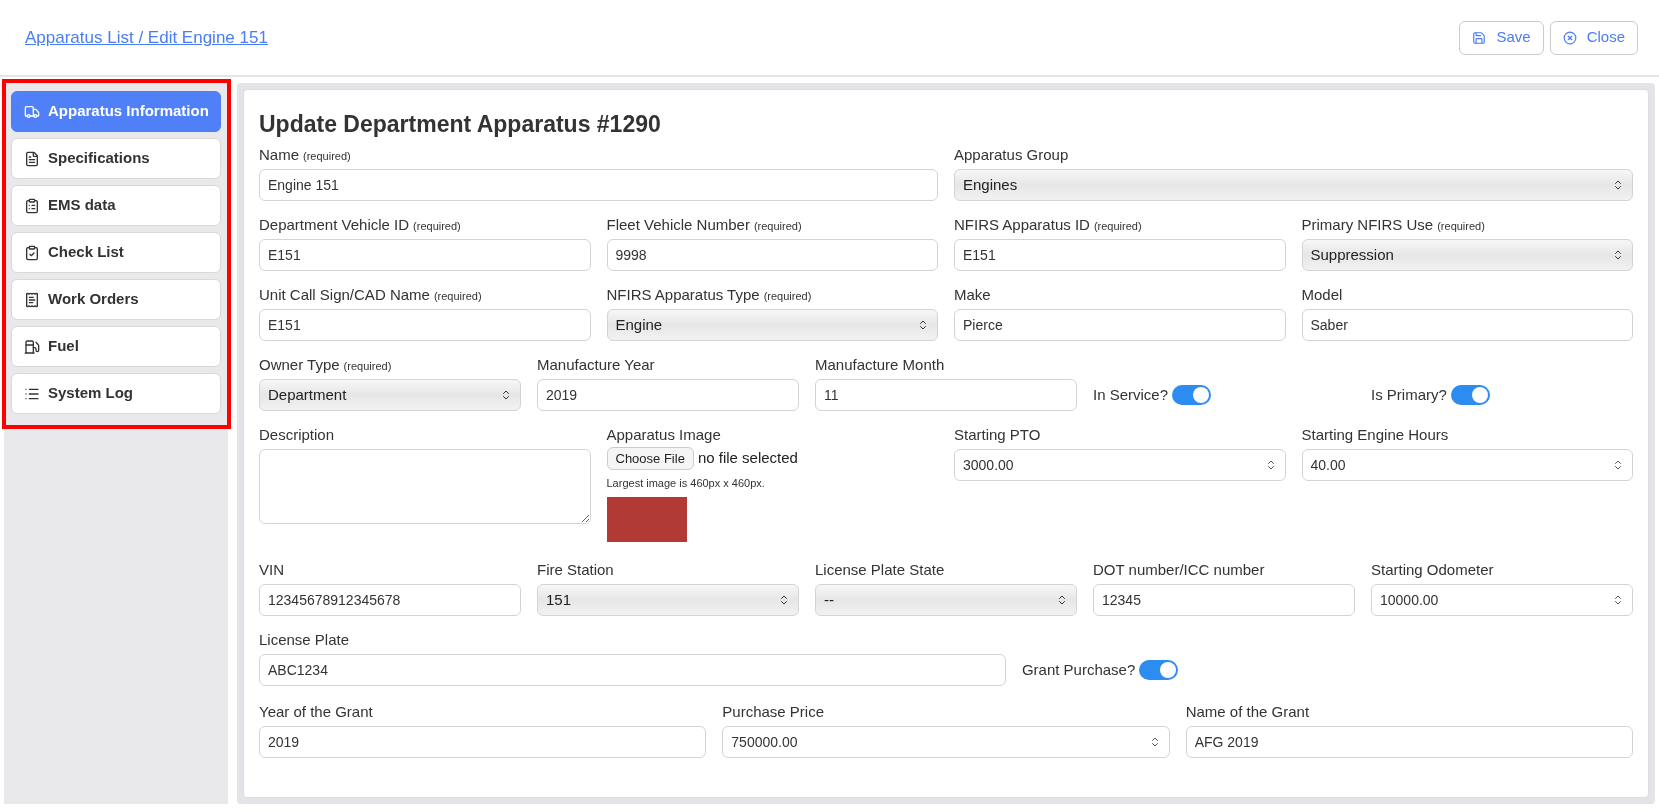 The height and width of the screenshot is (812, 1659). What do you see at coordinates (390, 395) in the screenshot?
I see `select-field: Department` at bounding box center [390, 395].